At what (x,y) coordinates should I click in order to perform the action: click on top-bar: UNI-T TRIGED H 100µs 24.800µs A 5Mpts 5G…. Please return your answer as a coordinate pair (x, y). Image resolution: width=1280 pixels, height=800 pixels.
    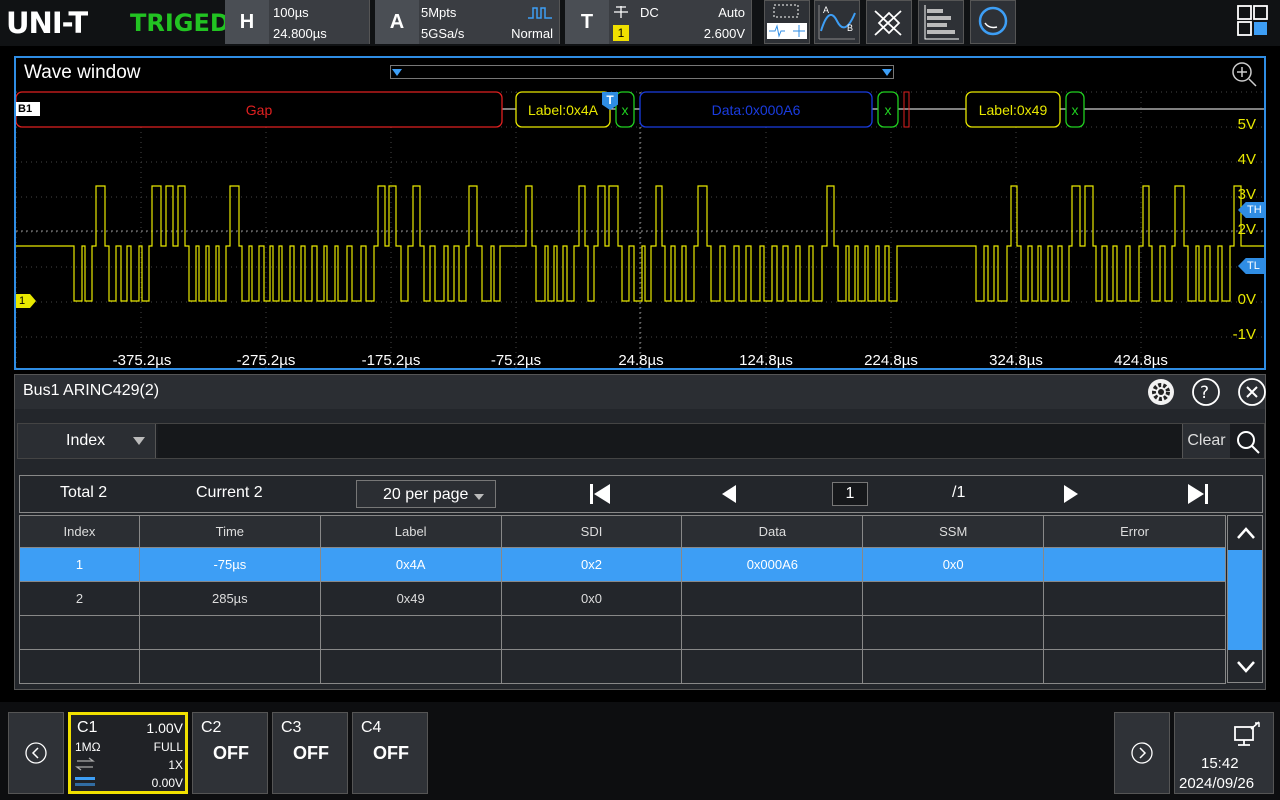
    Looking at the image, I should click on (640, 23).